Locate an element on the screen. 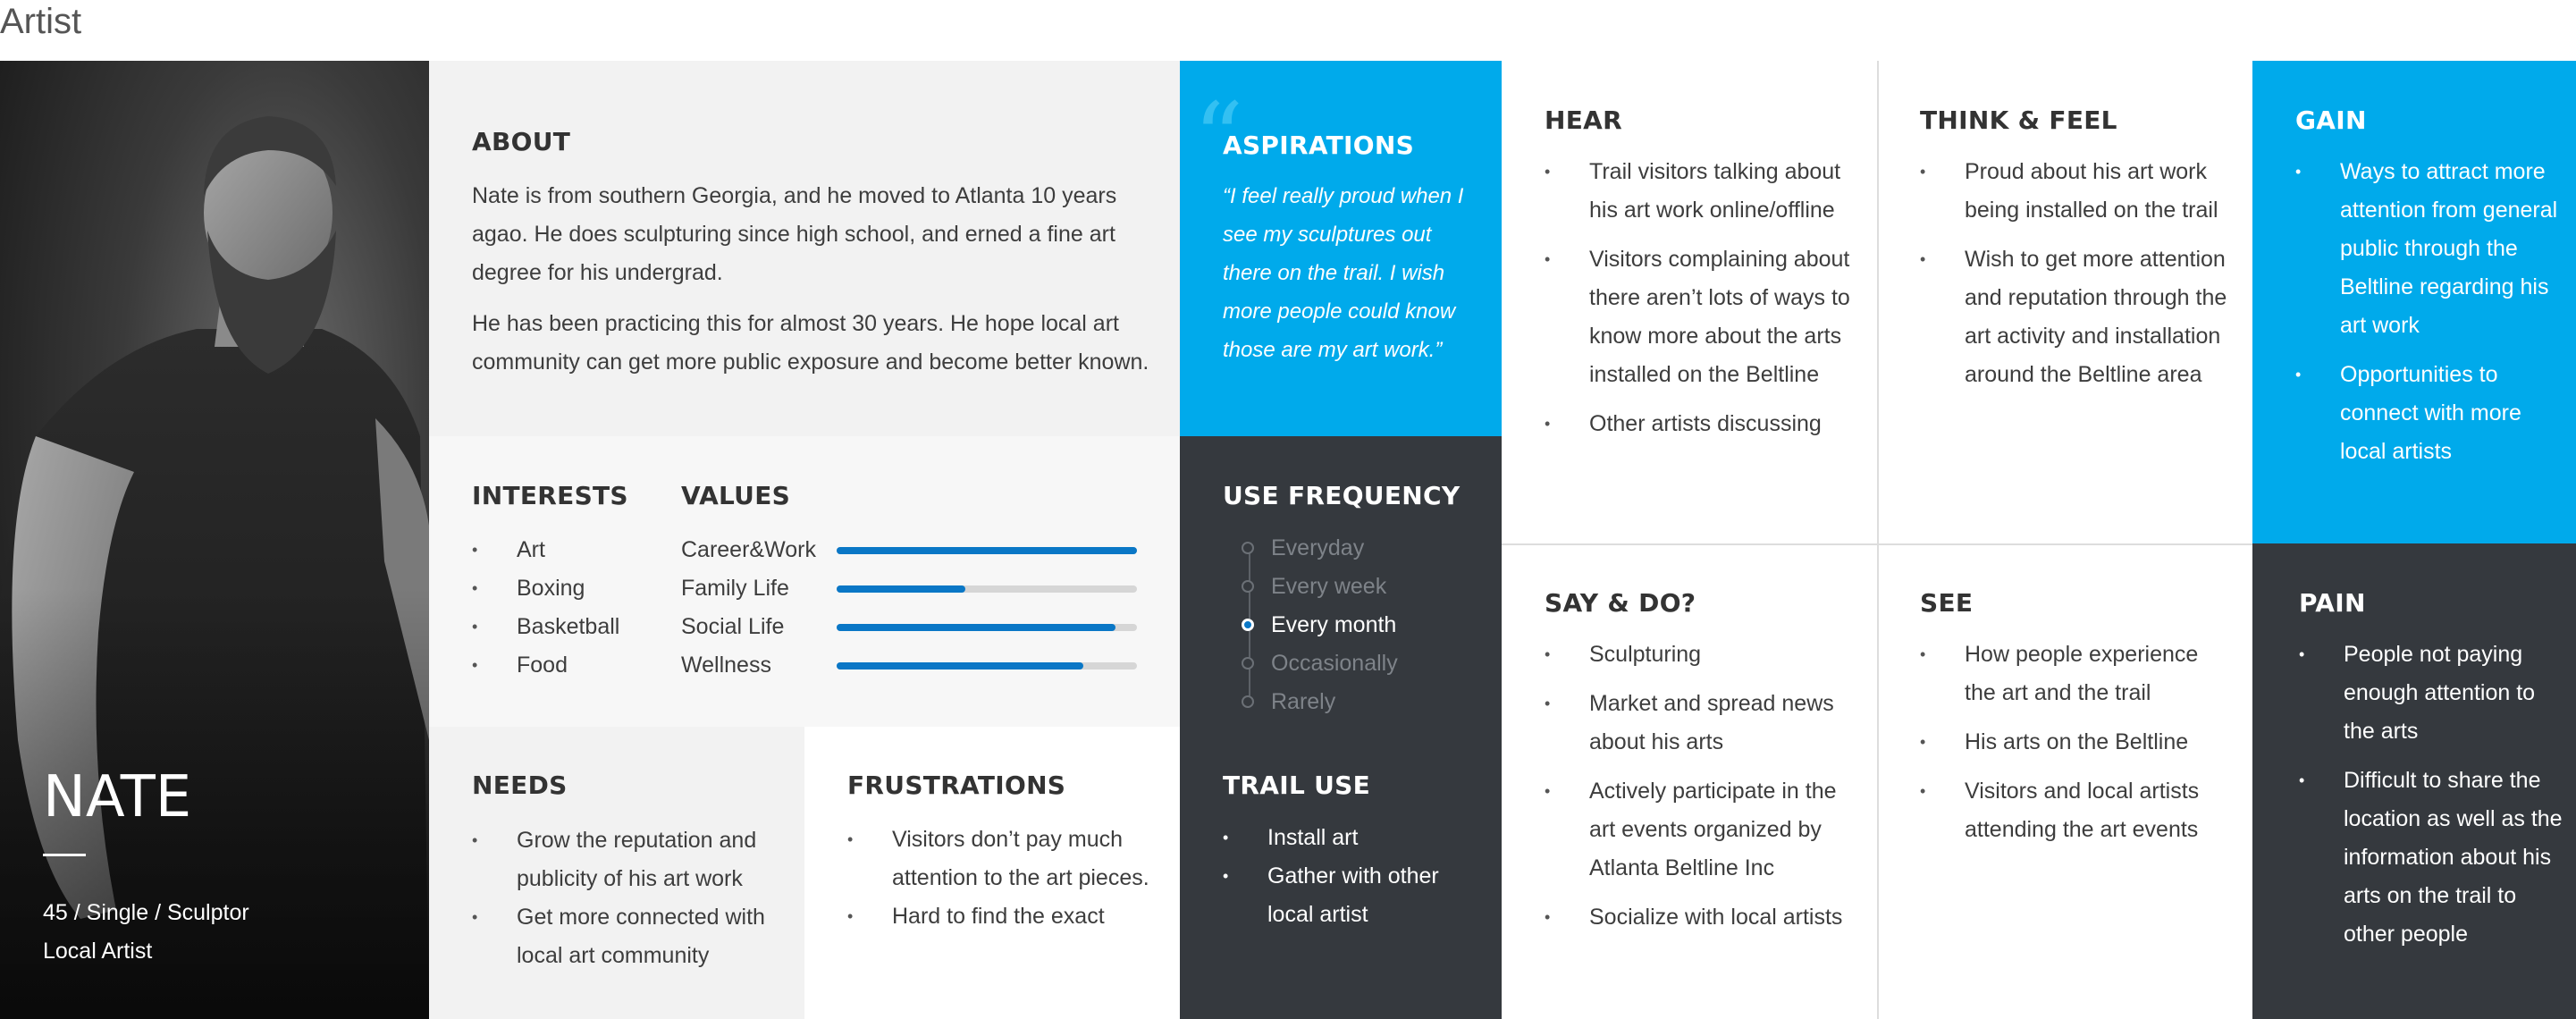 The height and width of the screenshot is (1019, 2576). say-do-item: Sculpturing is located at coordinates (1691, 655).